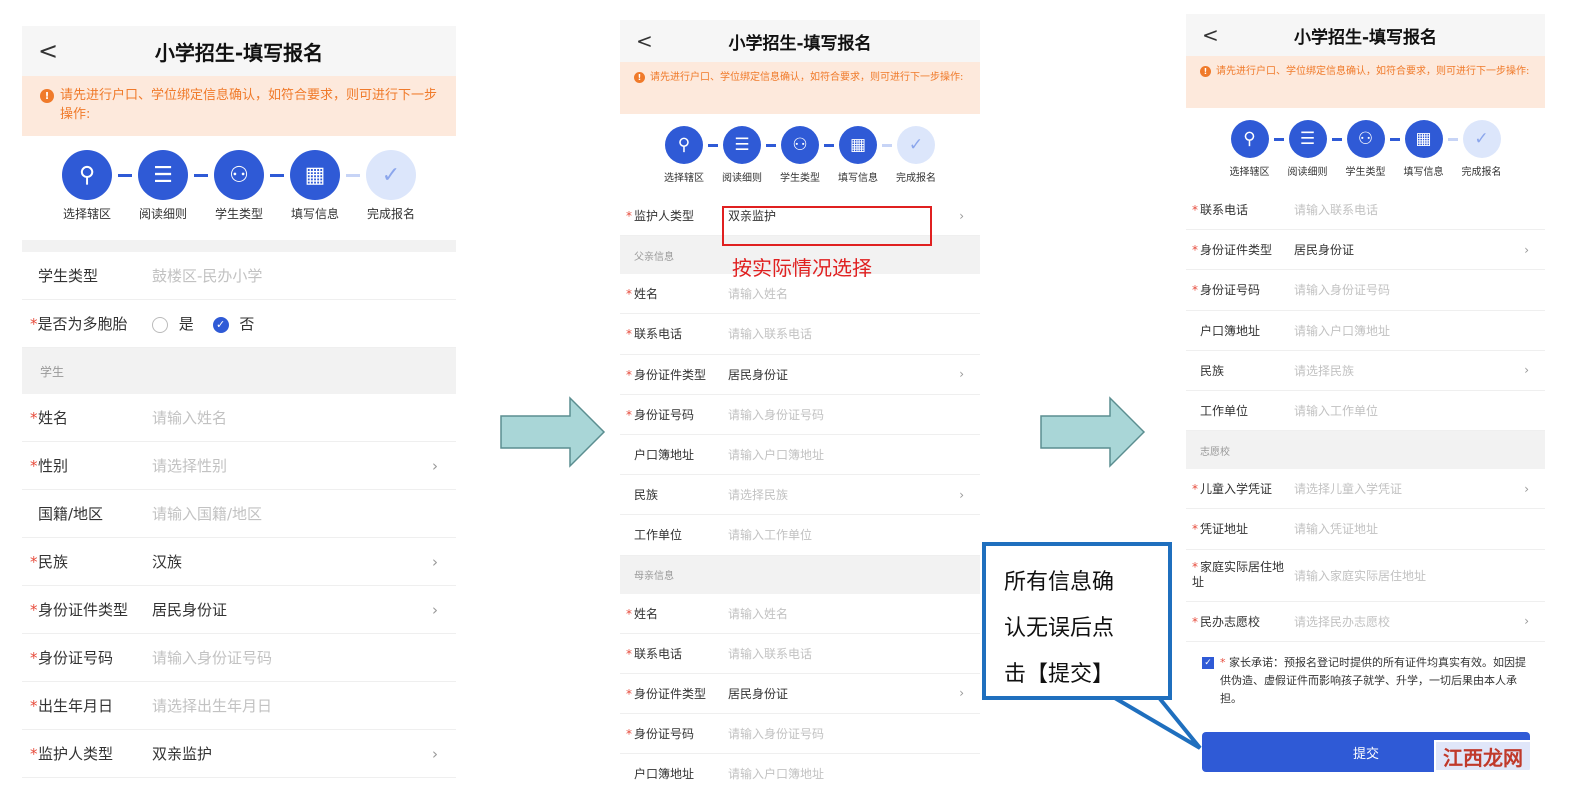 The image size is (1570, 787). Describe the element at coordinates (800, 155) in the screenshot. I see `step-3: ⚇ 学生类型` at that location.